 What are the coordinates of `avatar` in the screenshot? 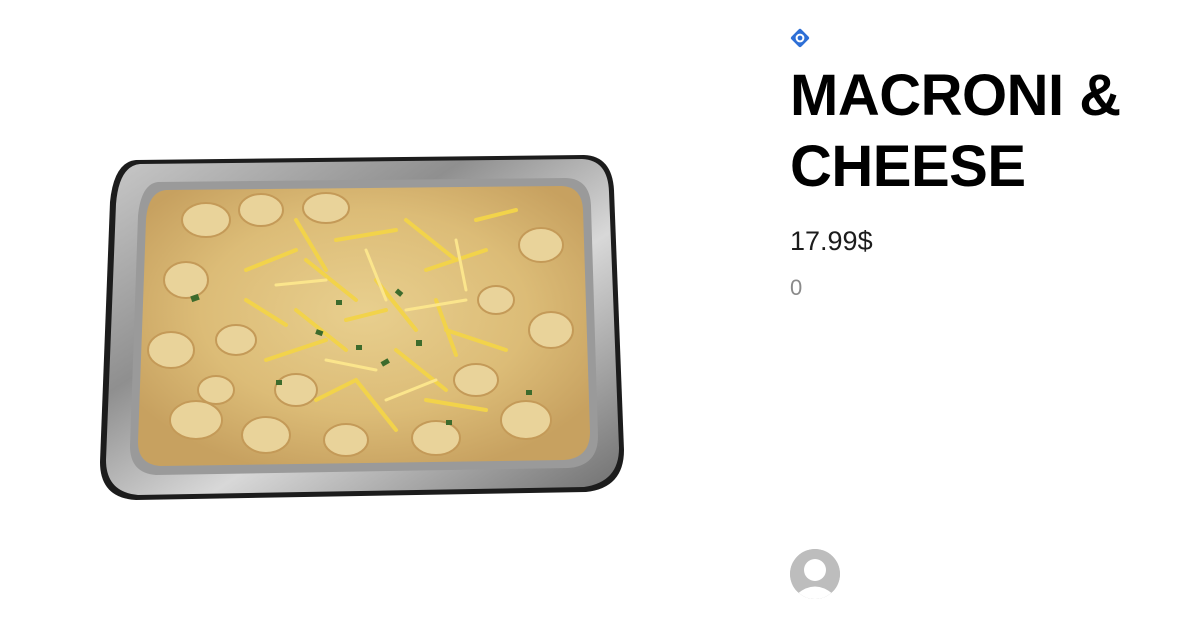 It's located at (815, 574).